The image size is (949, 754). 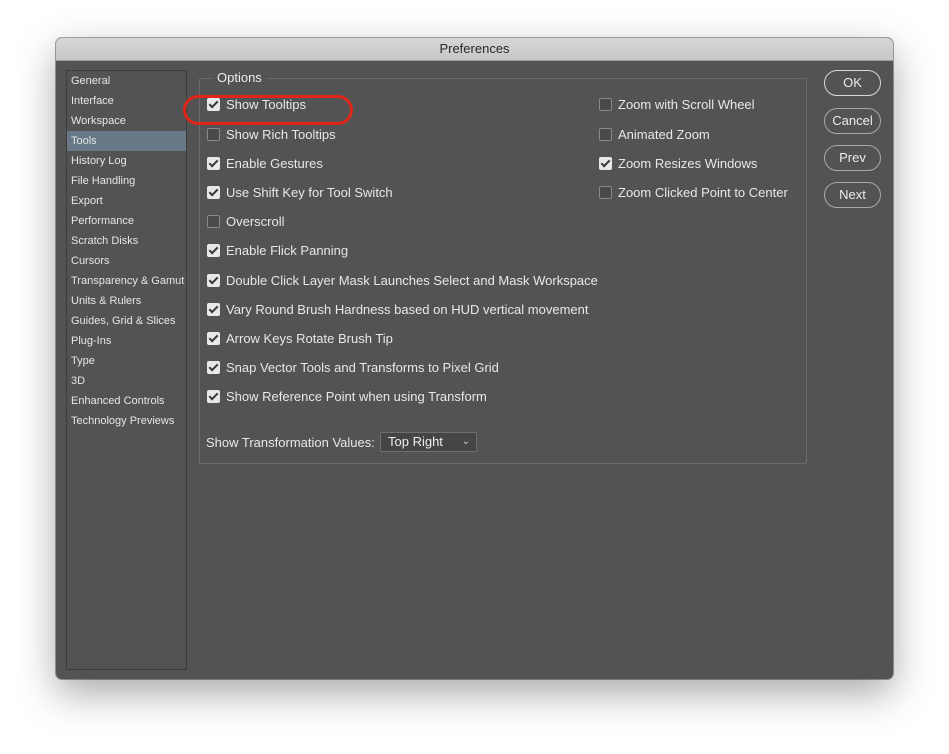 What do you see at coordinates (239, 77) in the screenshot?
I see `options-group-label: Options` at bounding box center [239, 77].